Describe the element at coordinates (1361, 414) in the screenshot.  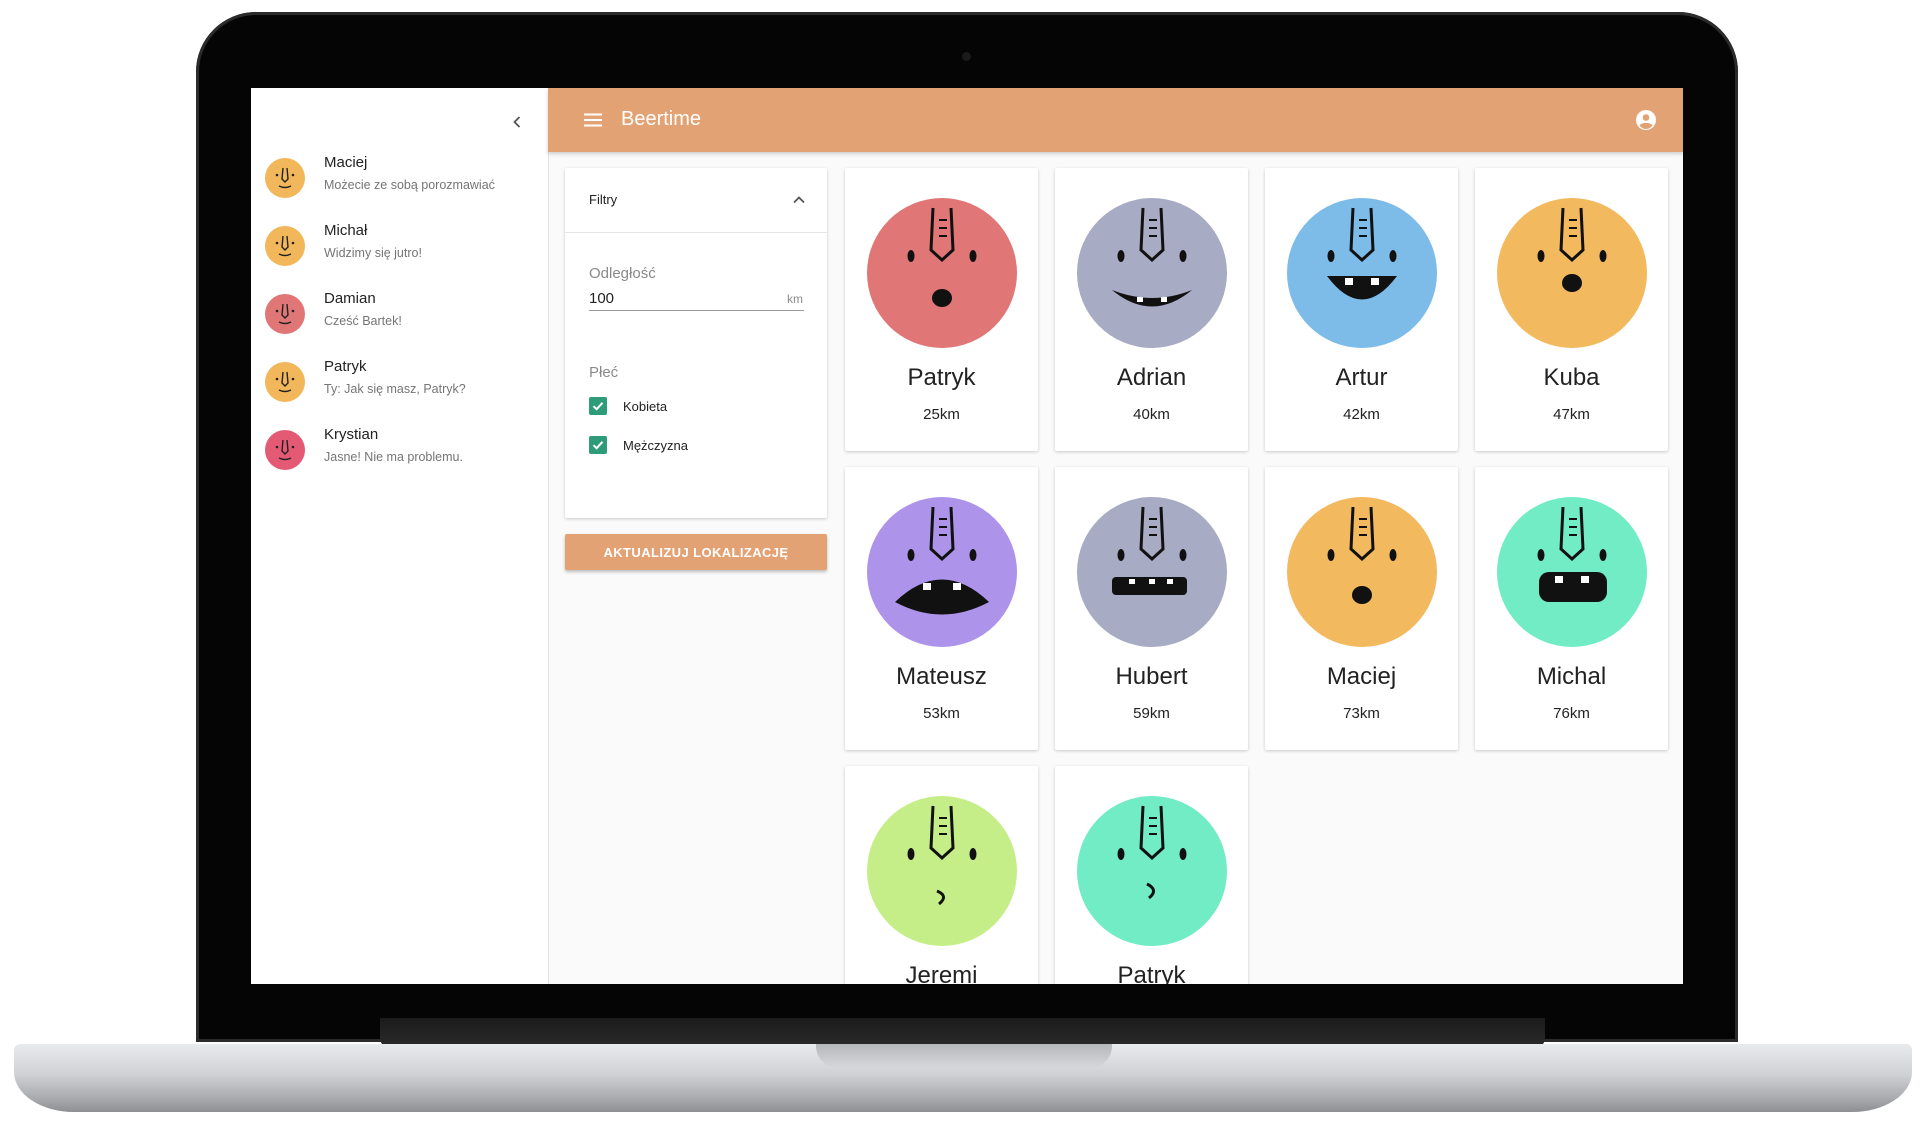
I see `profile-distance: 42km` at that location.